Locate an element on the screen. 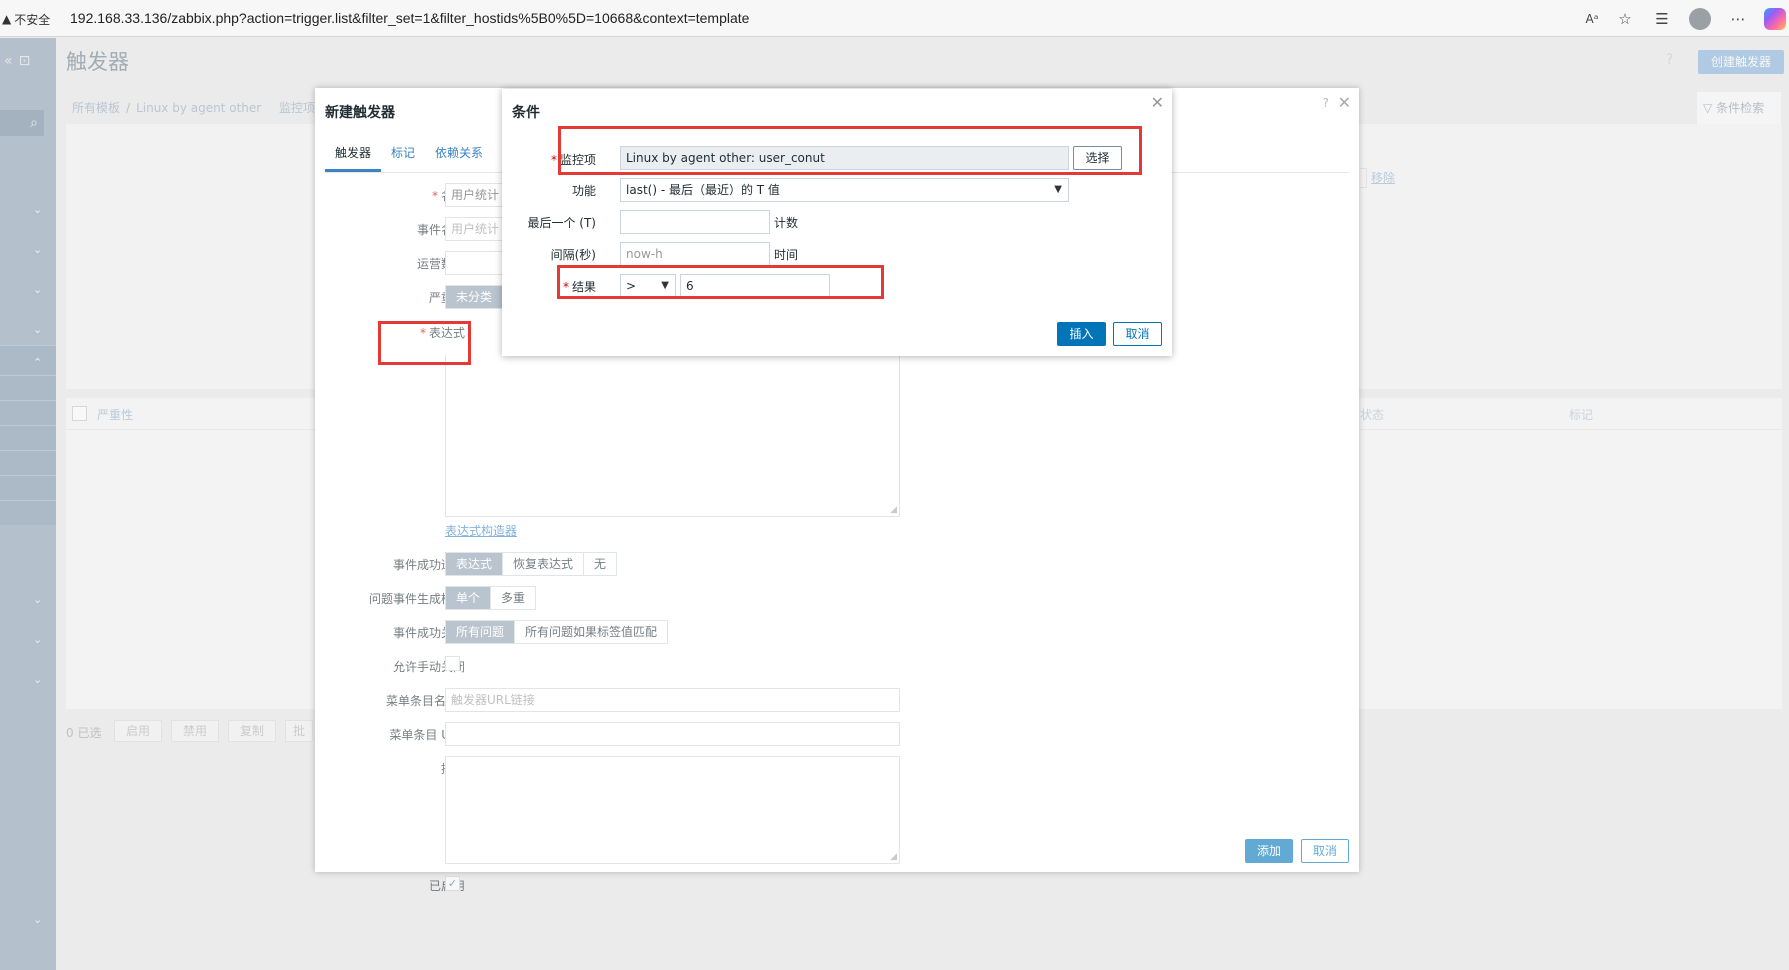 The width and height of the screenshot is (1789, 970). read-aloud-icon: Aᵃ is located at coordinates (1592, 19).